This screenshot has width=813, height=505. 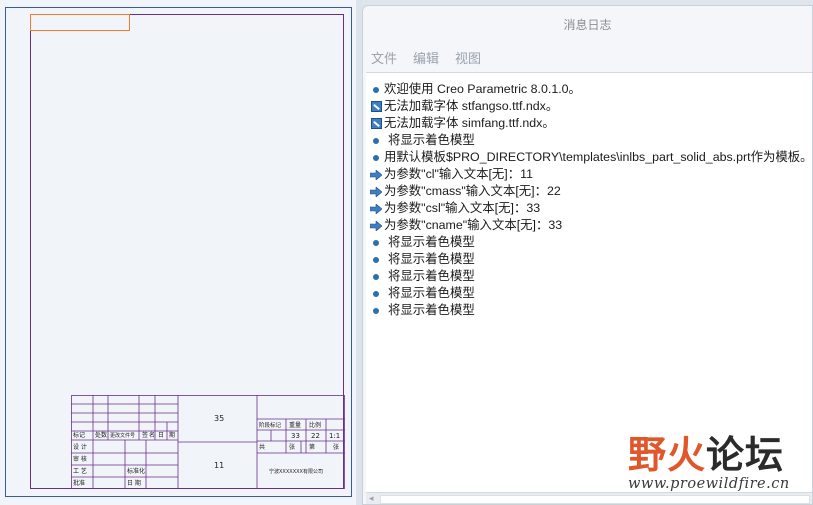 What do you see at coordinates (101, 435) in the screenshot?
I see `tb-label-count: 处数` at bounding box center [101, 435].